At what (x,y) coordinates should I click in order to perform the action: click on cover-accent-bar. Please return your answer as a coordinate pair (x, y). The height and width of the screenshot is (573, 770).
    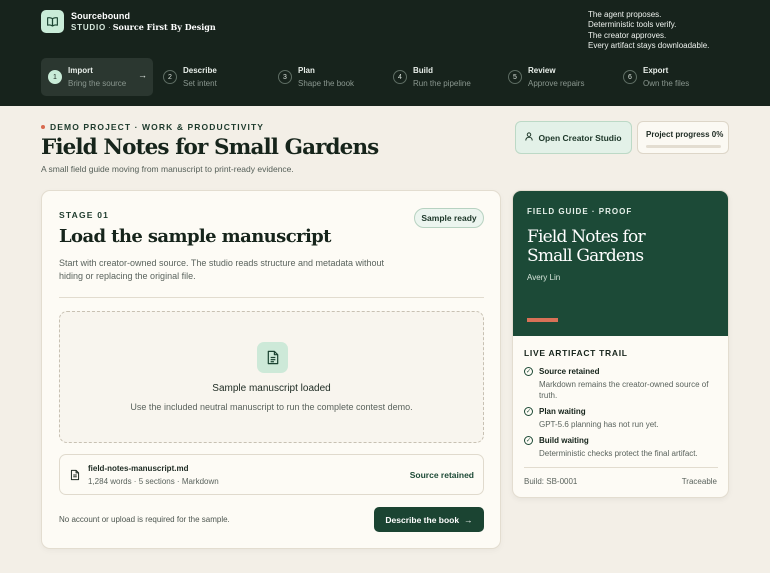
    Looking at the image, I should click on (542, 320).